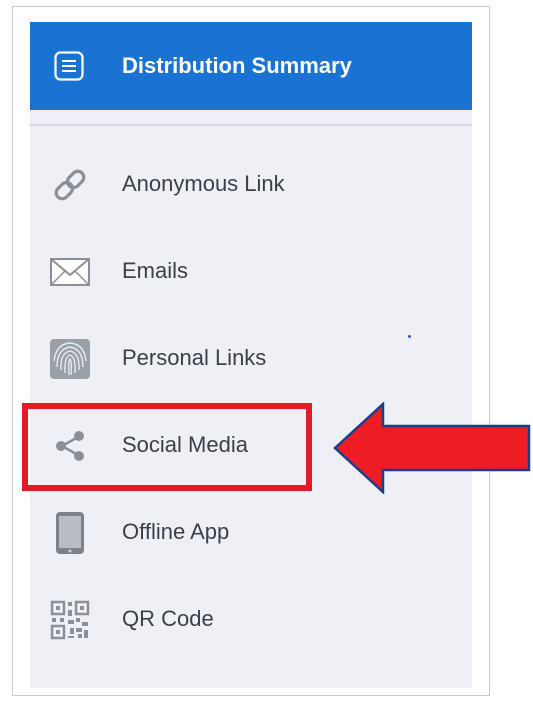 This screenshot has width=533, height=702. Describe the element at coordinates (70, 185) in the screenshot. I see `link-icon` at that location.